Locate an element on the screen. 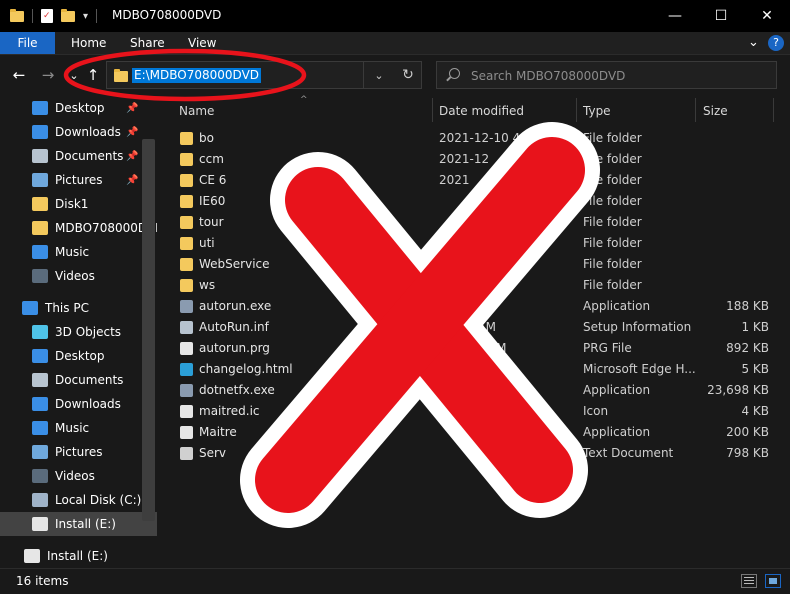 This screenshot has height=594, width=790. search-input is located at coordinates (616, 76).